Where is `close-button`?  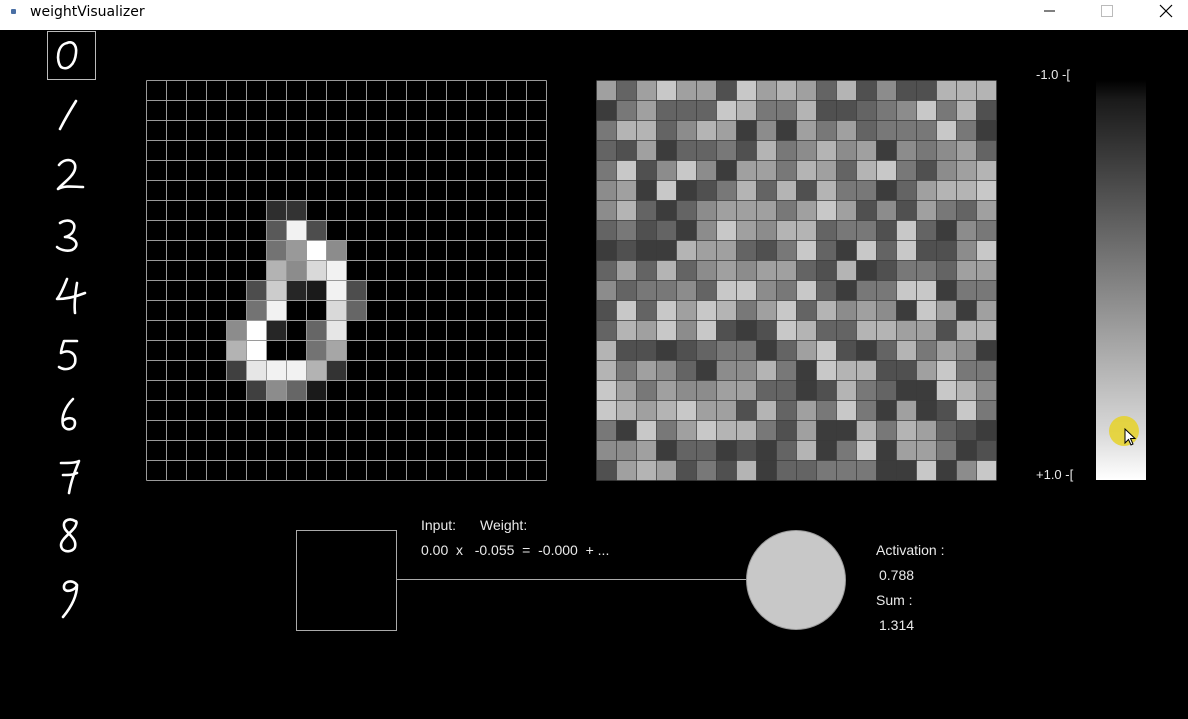
close-button is located at coordinates (1162, 15).